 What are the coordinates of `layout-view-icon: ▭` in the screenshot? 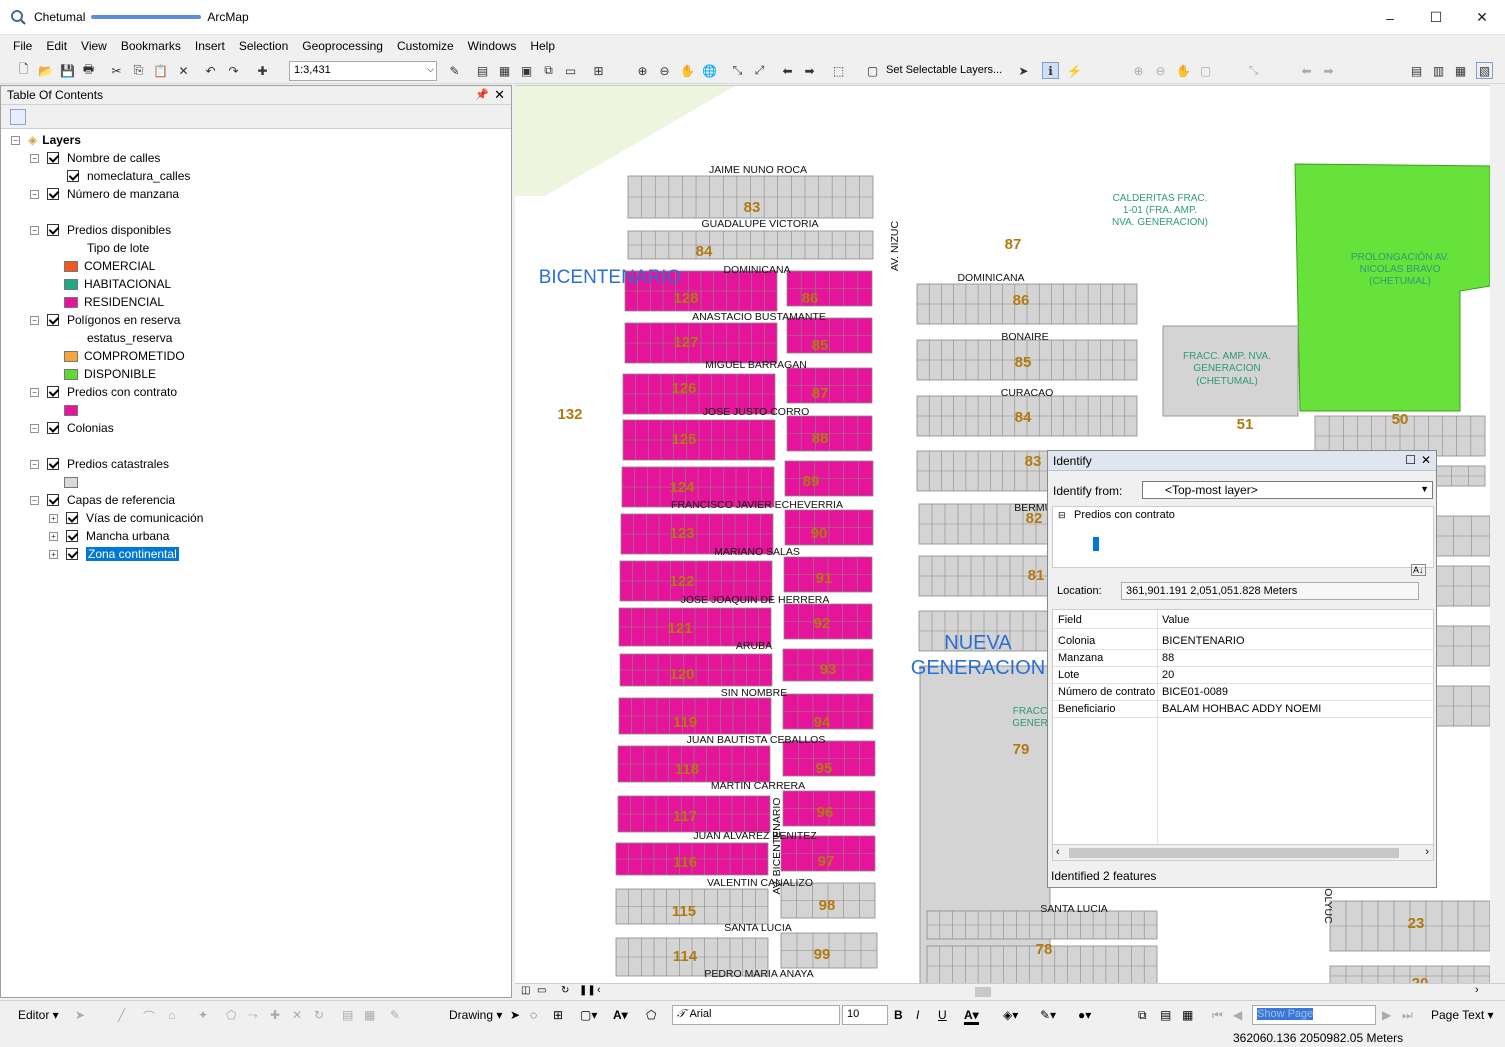 It's located at (541, 990).